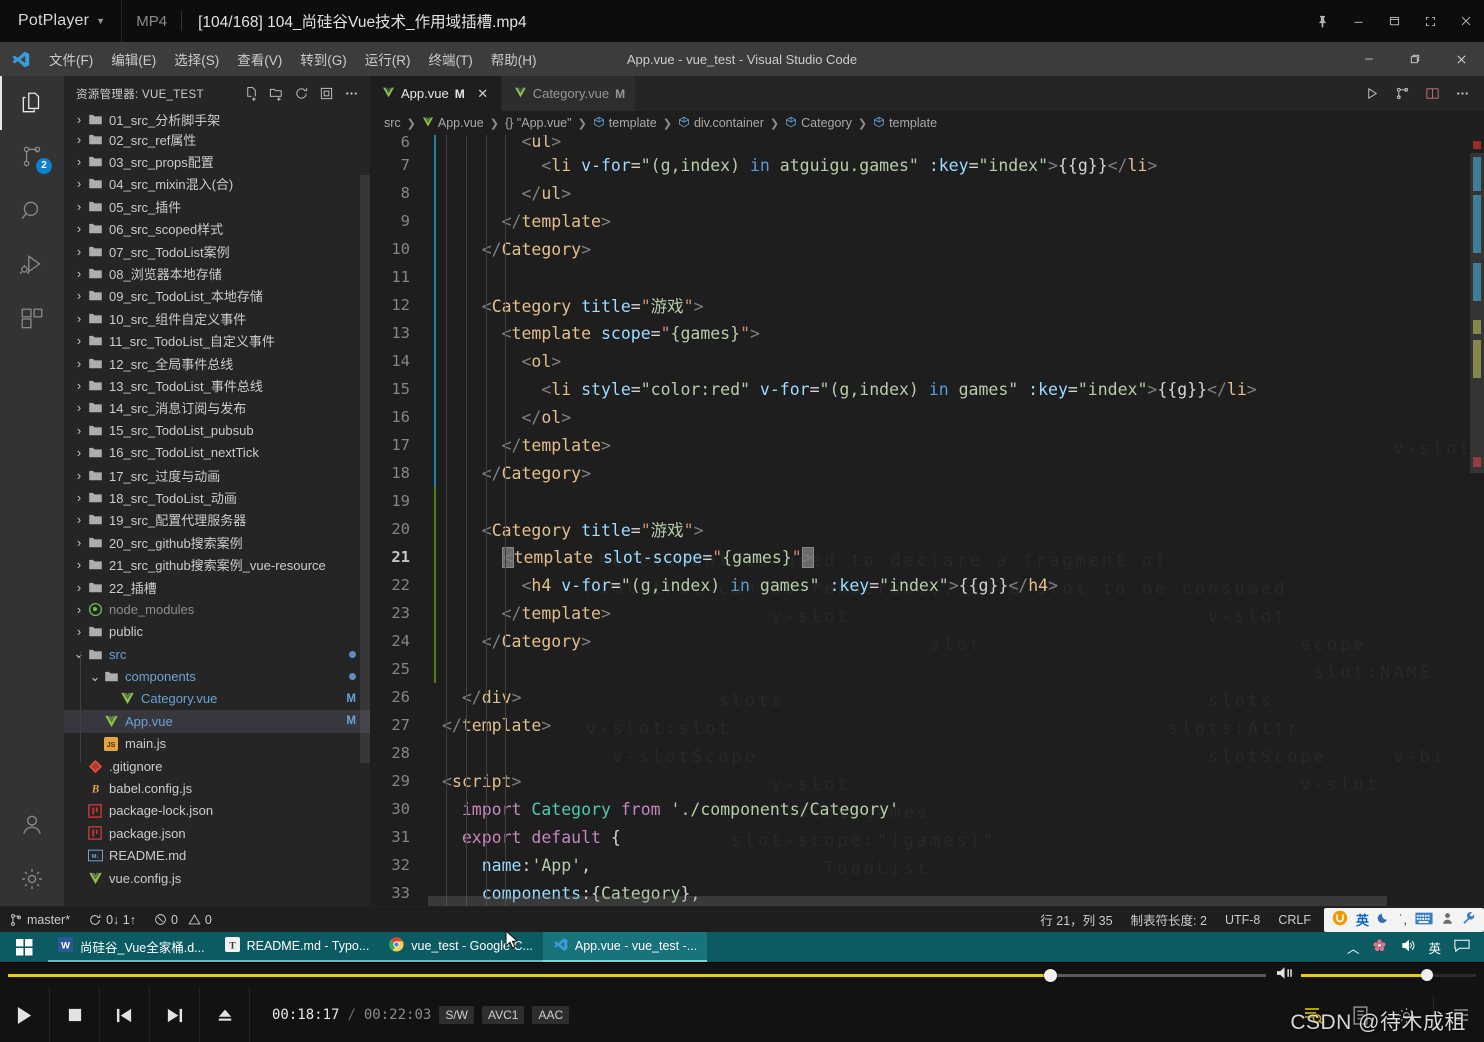 Image resolution: width=1484 pixels, height=1042 pixels. I want to click on code-line: 13 <template scope="{games}">, so click(927, 333).